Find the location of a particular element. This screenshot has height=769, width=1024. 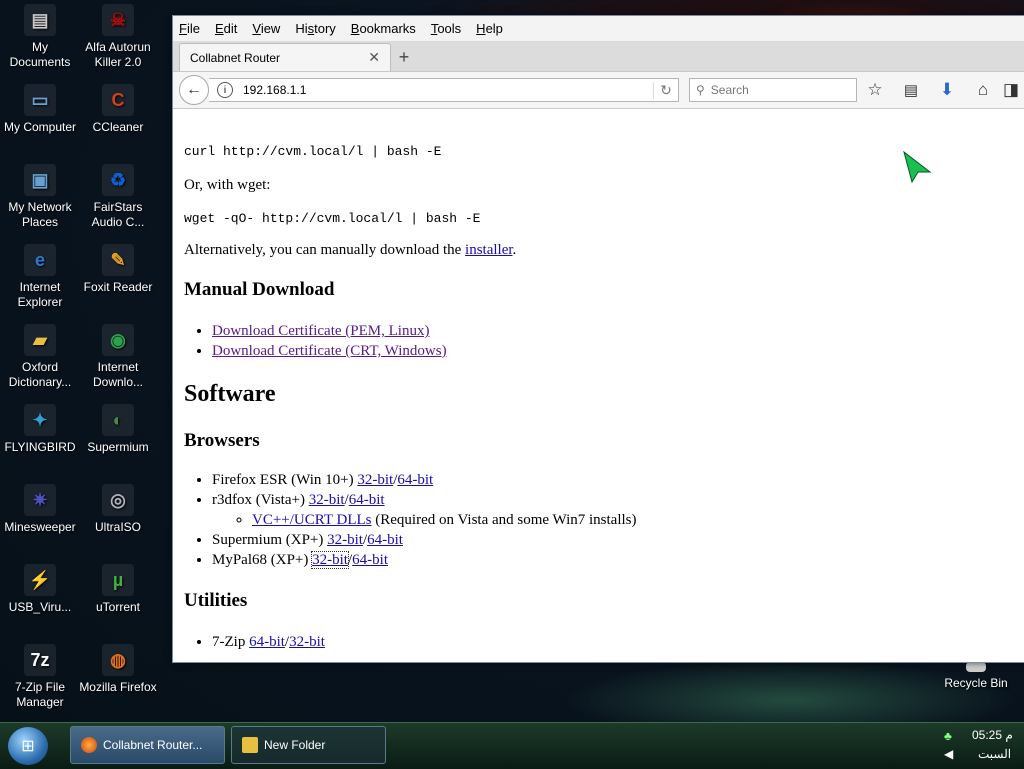

navigation-toolbar: ← i 192.168.1.1 ↻ ⚲ Search ☆ ▤ ⬇ ⌂ ◨ is located at coordinates (598, 90).